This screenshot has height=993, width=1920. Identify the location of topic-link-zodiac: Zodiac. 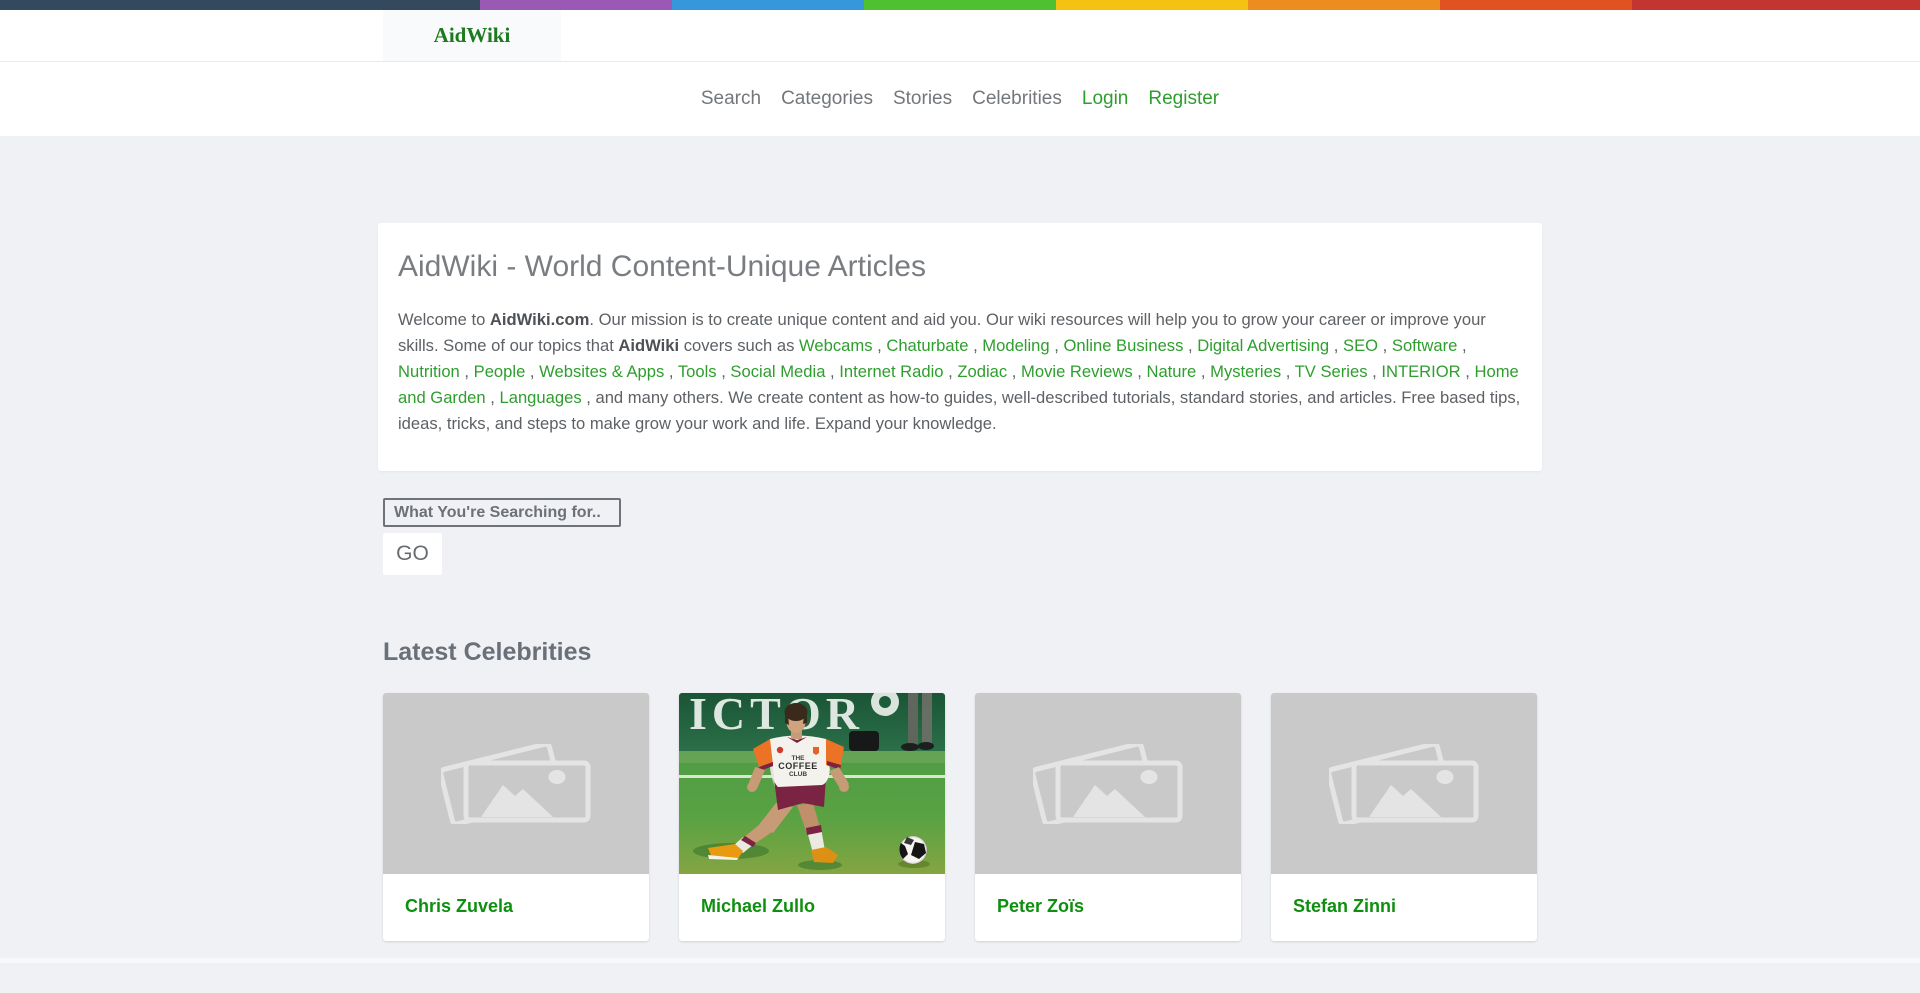
(982, 371).